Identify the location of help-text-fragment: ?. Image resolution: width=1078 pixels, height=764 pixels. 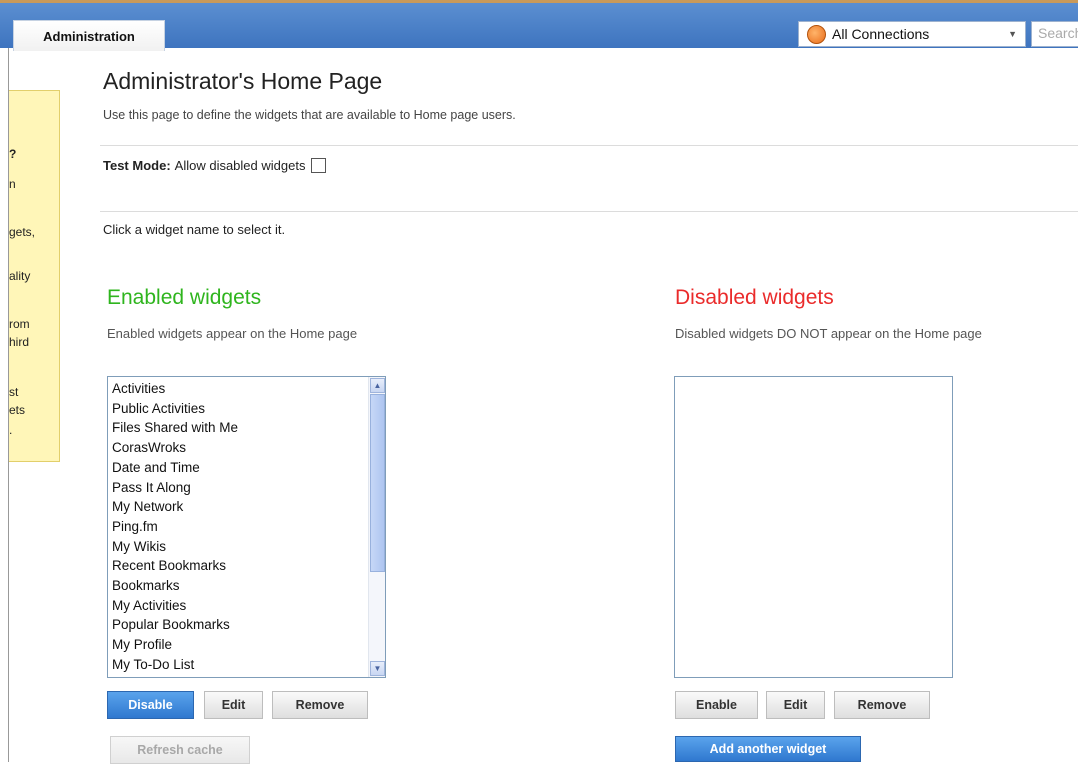
(13, 154).